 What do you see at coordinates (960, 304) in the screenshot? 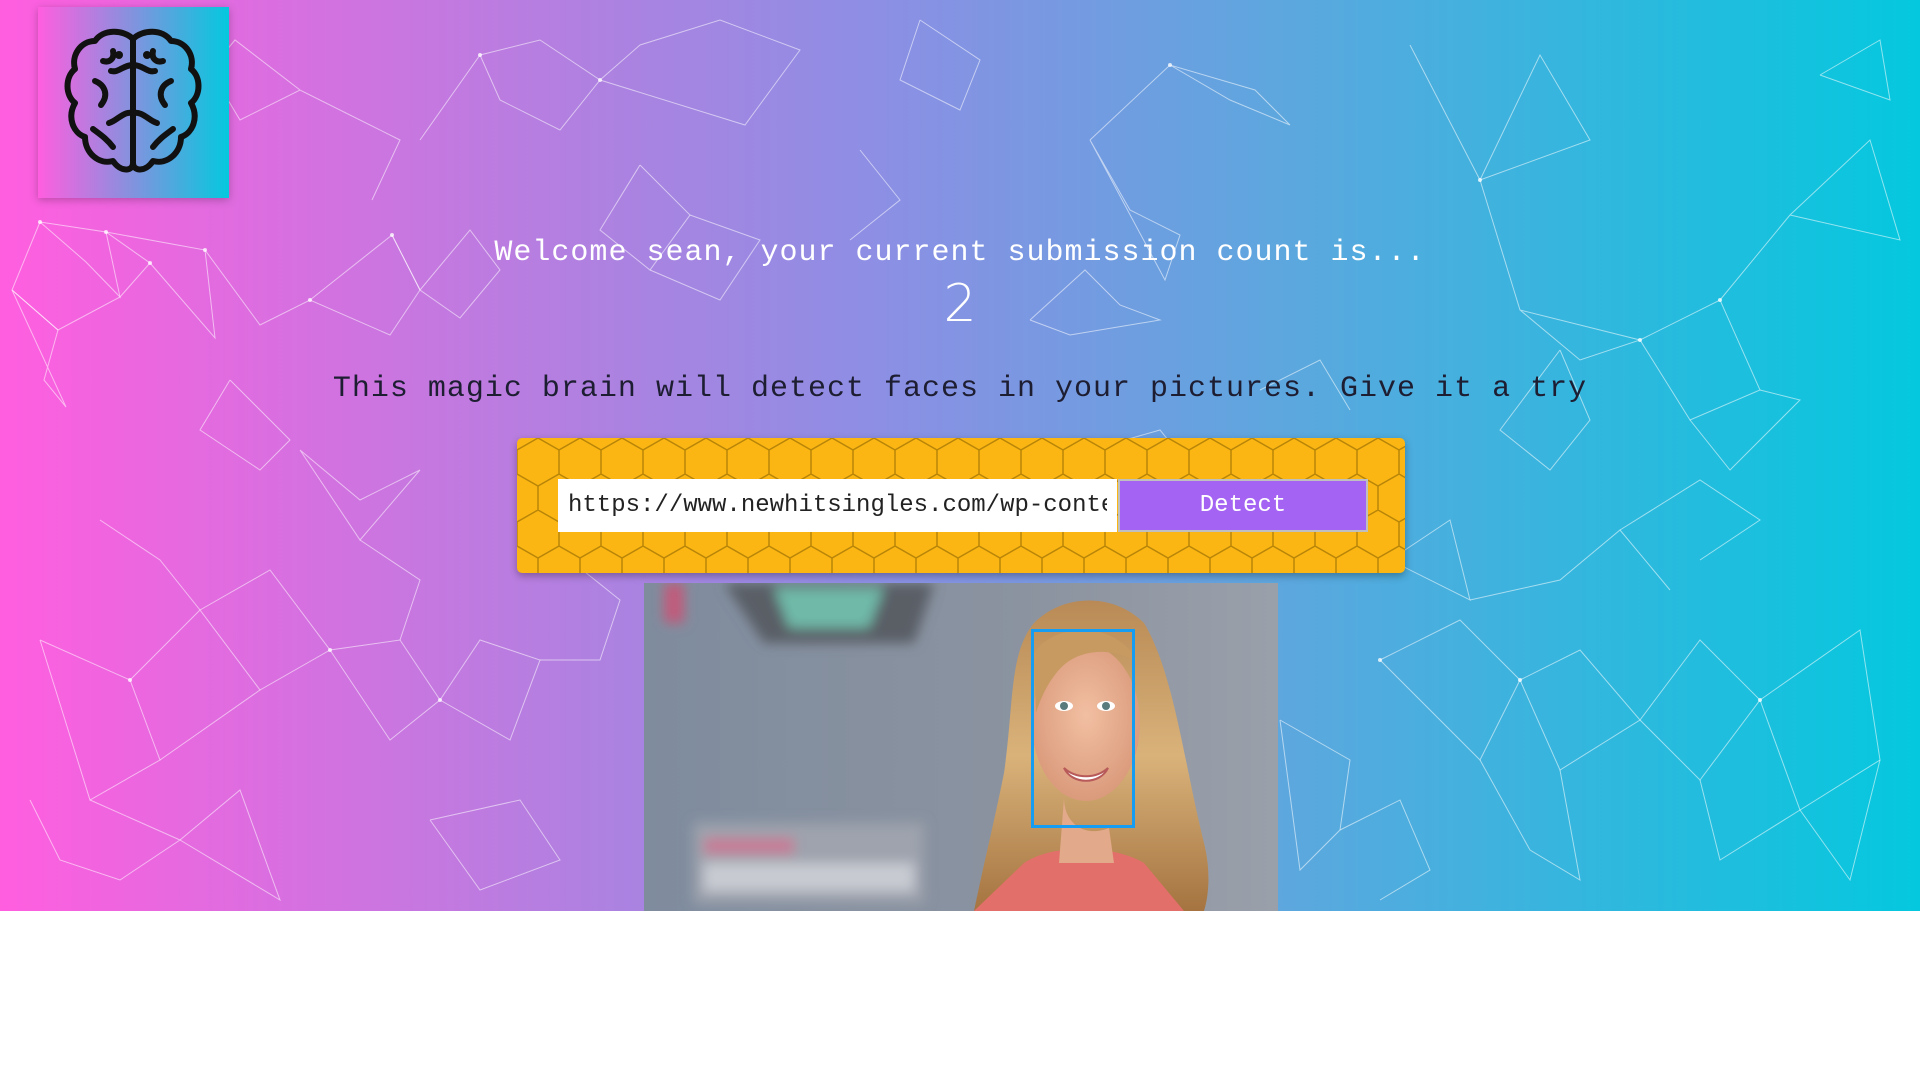
I see `submission-count: 2` at bounding box center [960, 304].